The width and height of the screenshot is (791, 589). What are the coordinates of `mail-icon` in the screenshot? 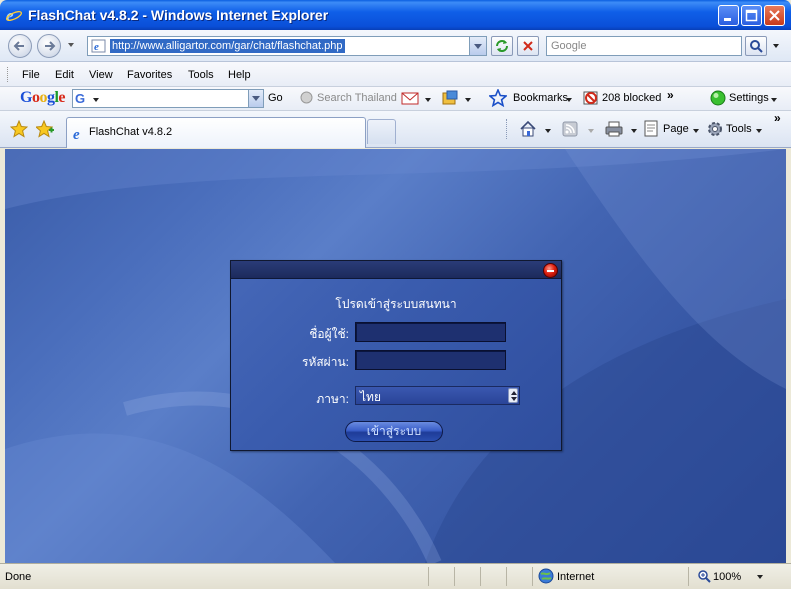 It's located at (410, 99).